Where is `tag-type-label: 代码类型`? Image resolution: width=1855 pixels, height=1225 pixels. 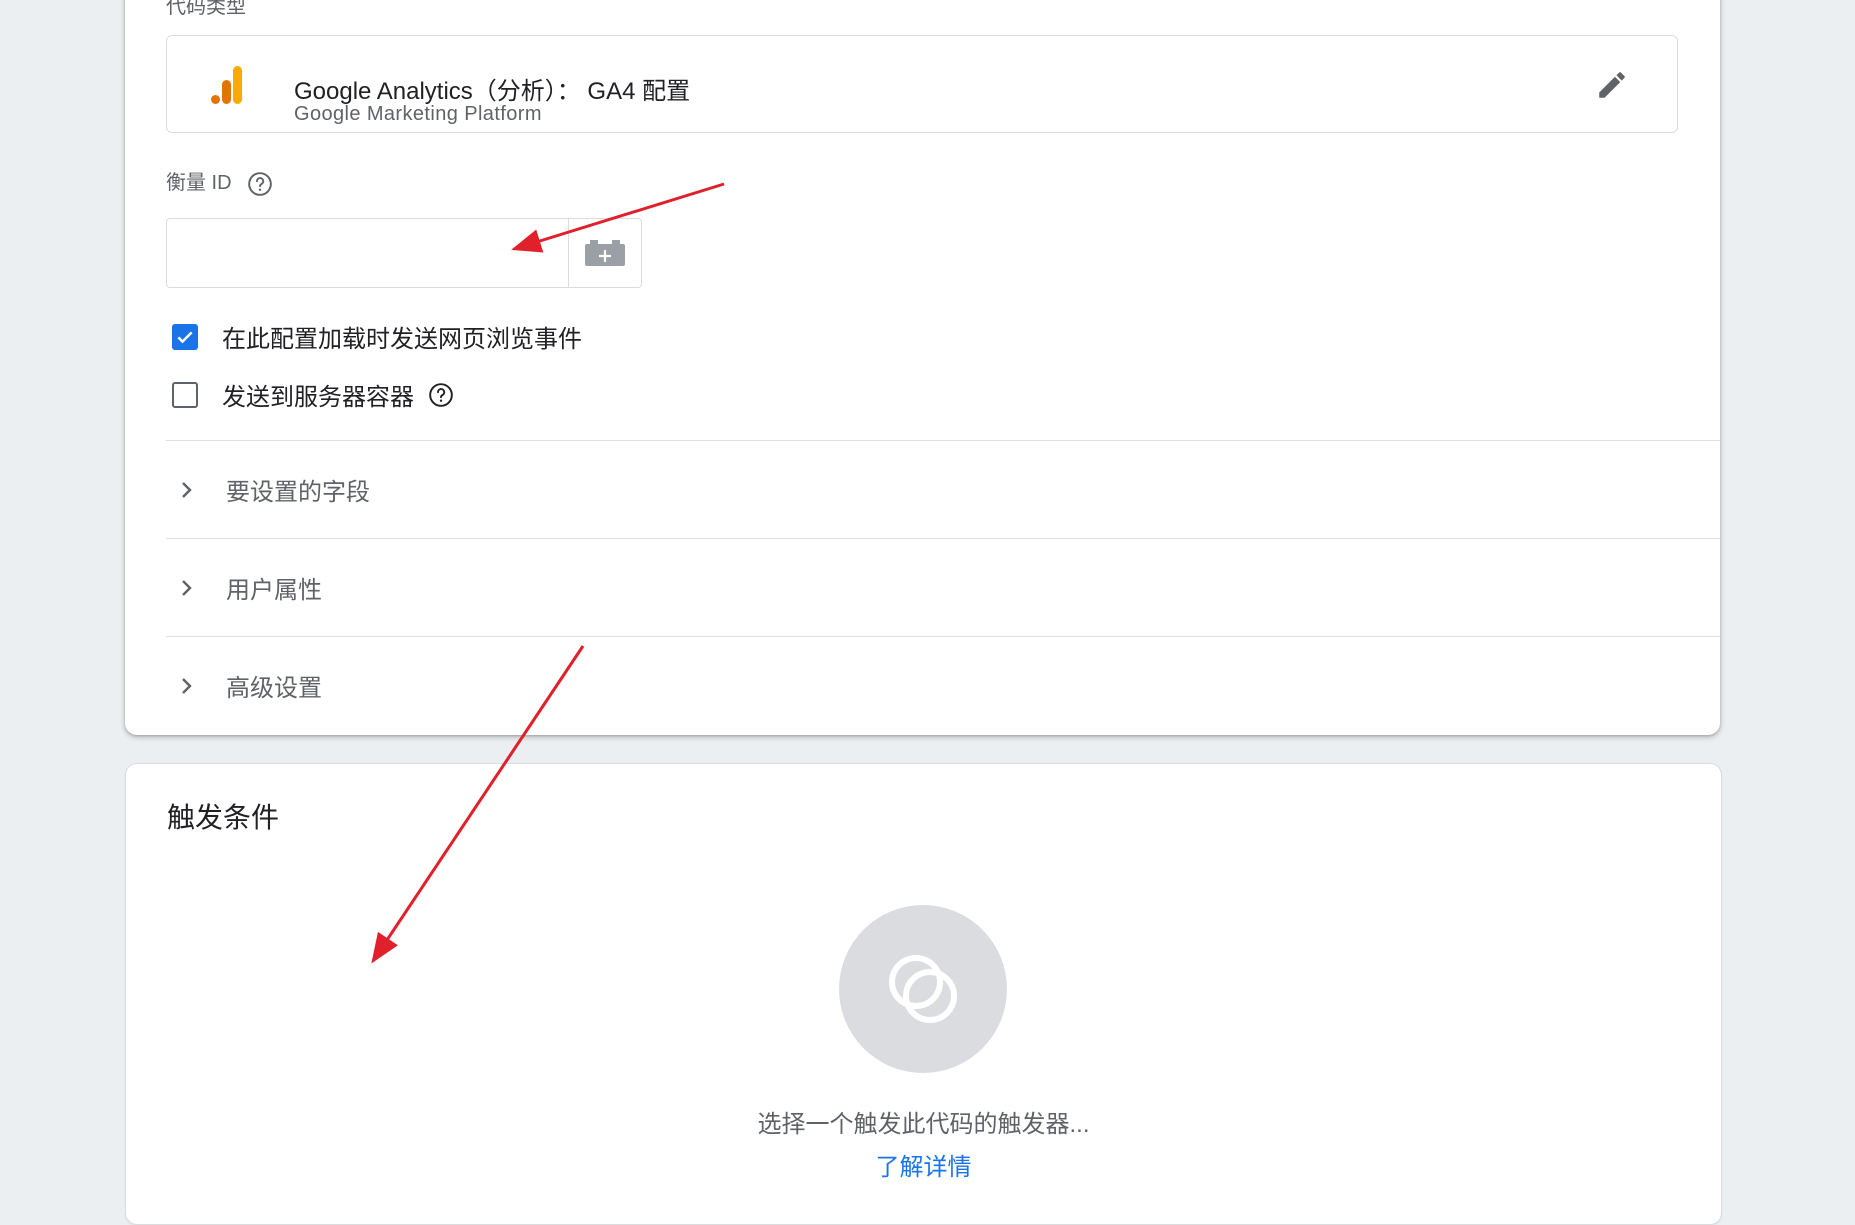 tag-type-label: 代码类型 is located at coordinates (206, 9).